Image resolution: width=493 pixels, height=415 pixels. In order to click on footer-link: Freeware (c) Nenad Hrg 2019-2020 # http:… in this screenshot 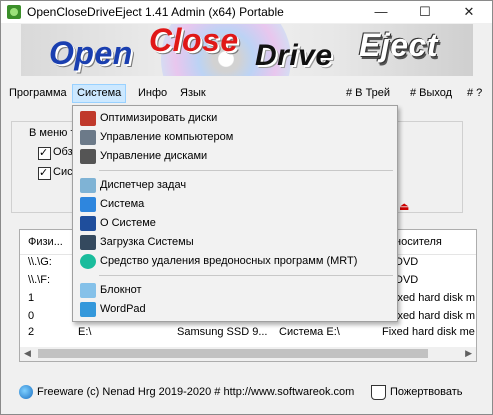, I will do `click(195, 392)`.